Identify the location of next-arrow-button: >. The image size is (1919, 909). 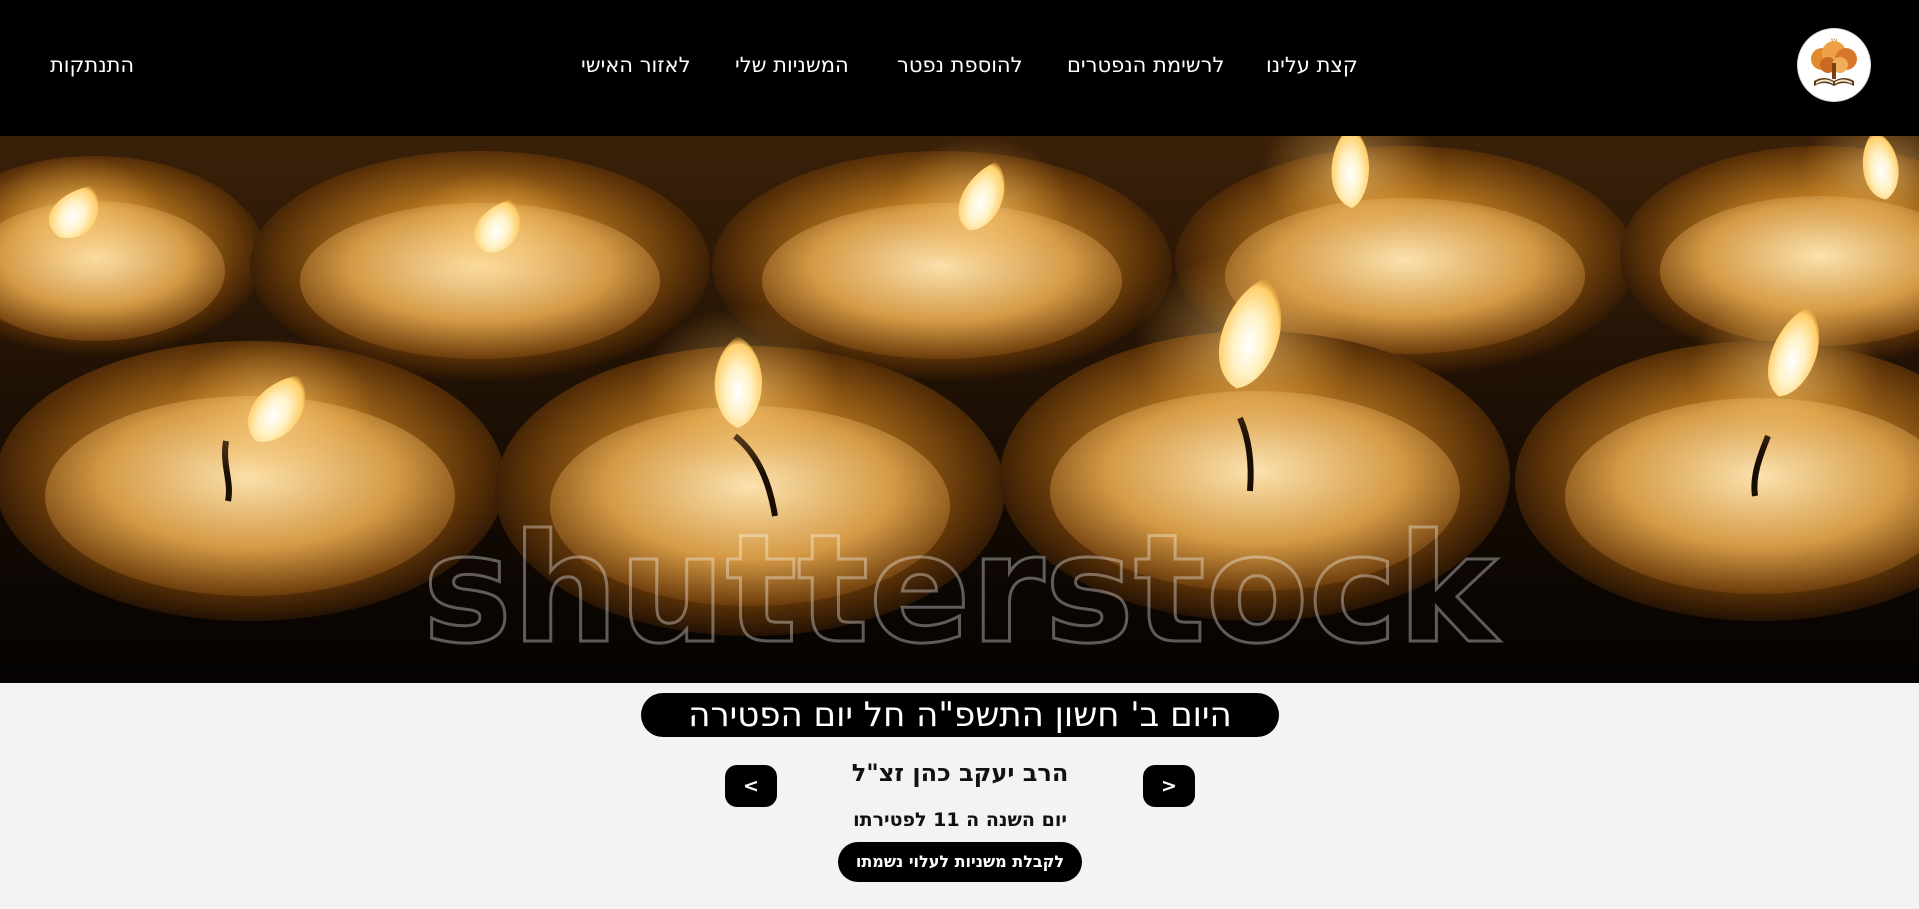
(1169, 786).